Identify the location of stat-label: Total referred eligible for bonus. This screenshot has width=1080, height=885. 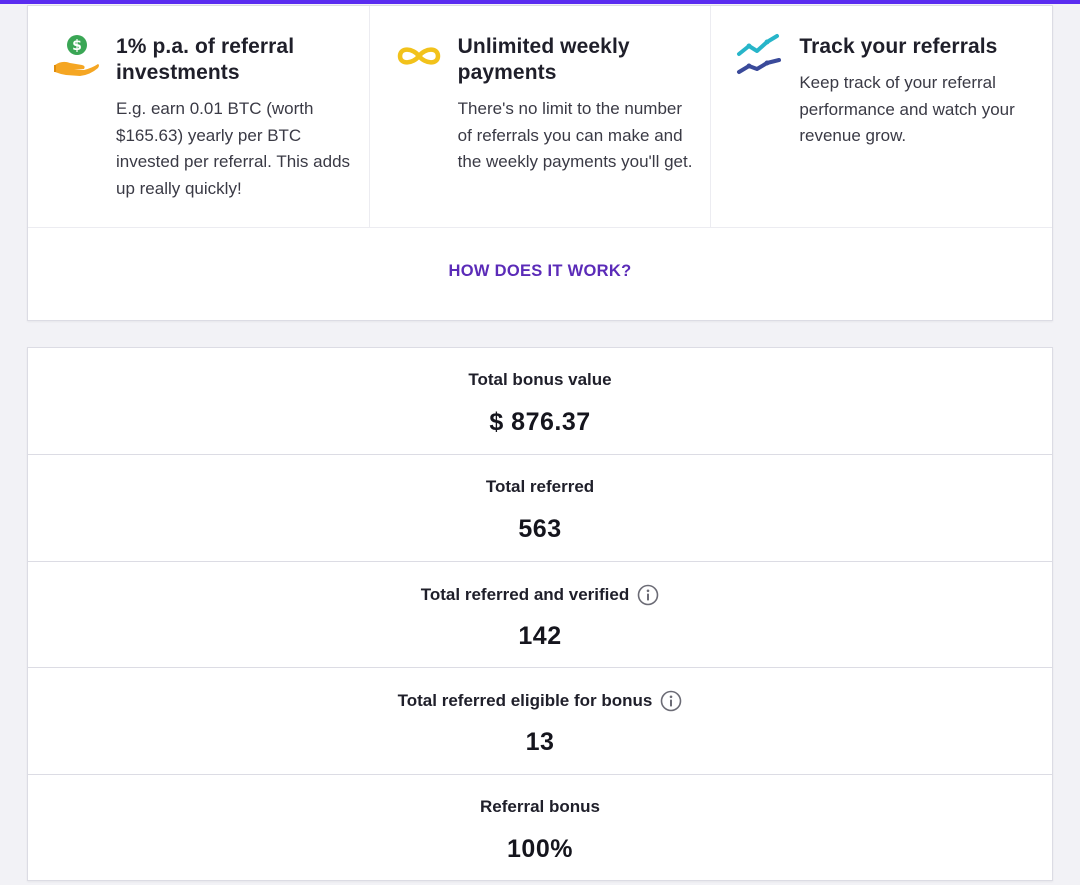
(540, 701).